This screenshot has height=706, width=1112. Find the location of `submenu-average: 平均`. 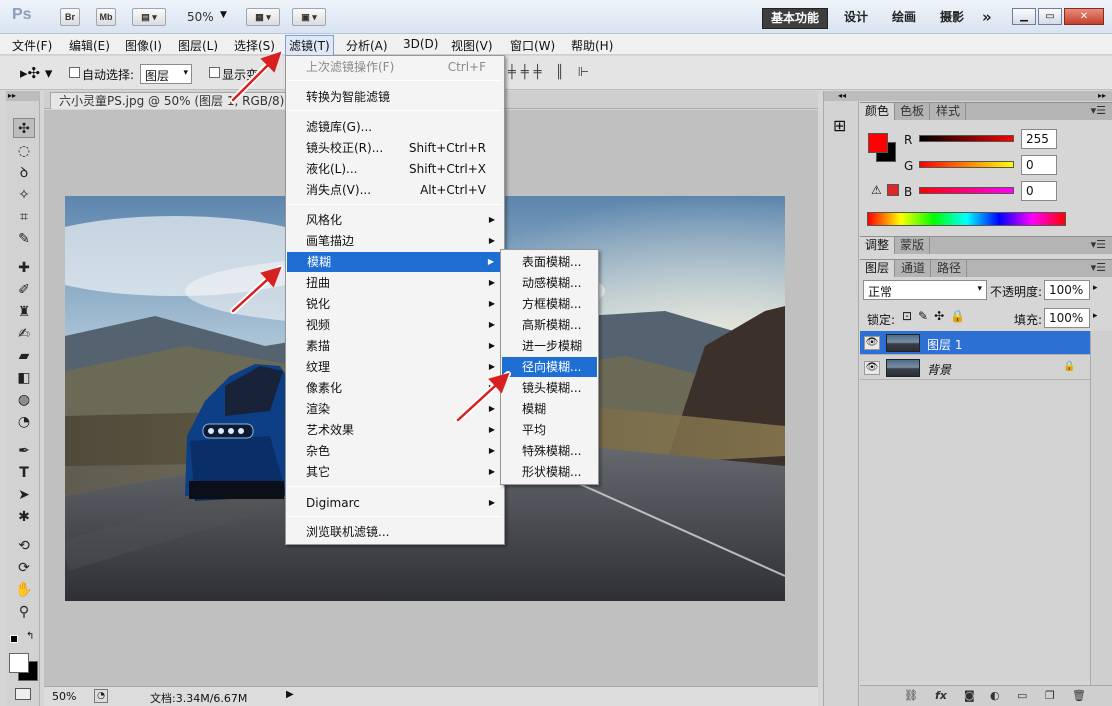

submenu-average: 平均 is located at coordinates (549, 430).